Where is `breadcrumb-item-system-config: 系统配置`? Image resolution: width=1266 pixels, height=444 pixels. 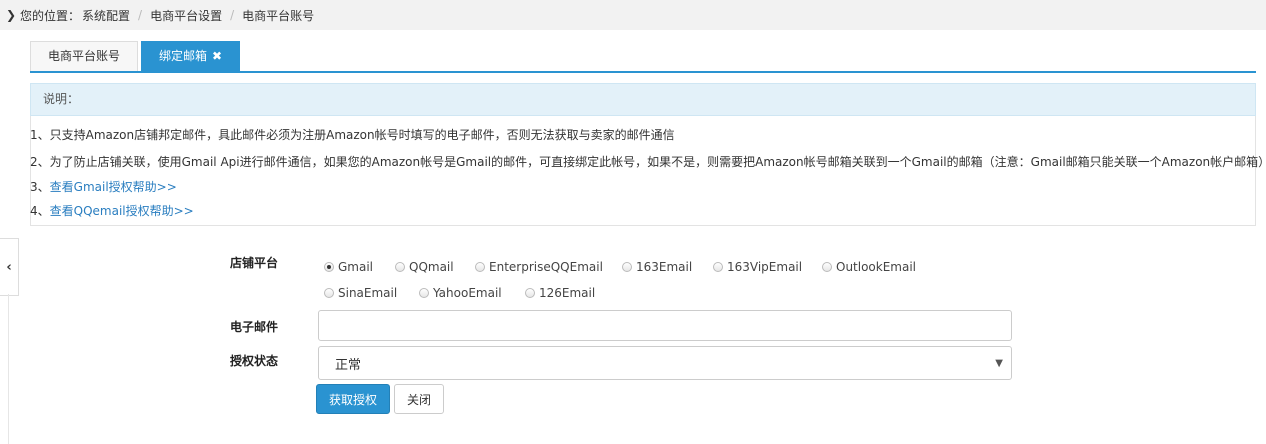 breadcrumb-item-system-config: 系统配置 is located at coordinates (106, 15).